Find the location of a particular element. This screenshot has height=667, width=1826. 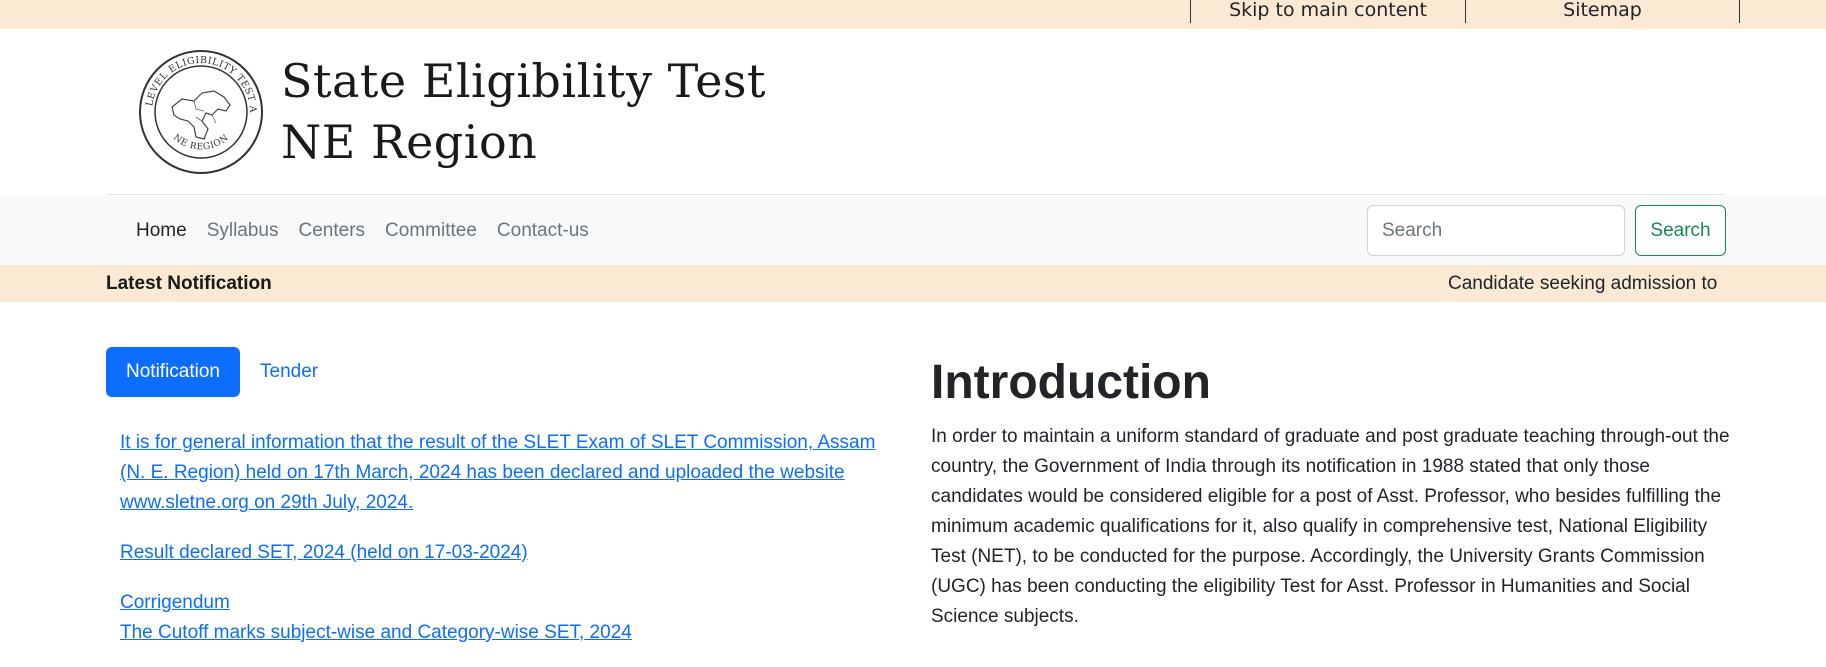

tab-tender: Tender is located at coordinates (289, 372).